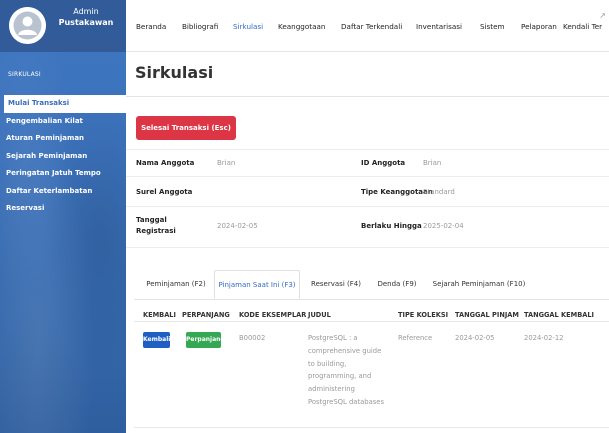  I want to click on loan-date: 2024-02-05, so click(475, 338).